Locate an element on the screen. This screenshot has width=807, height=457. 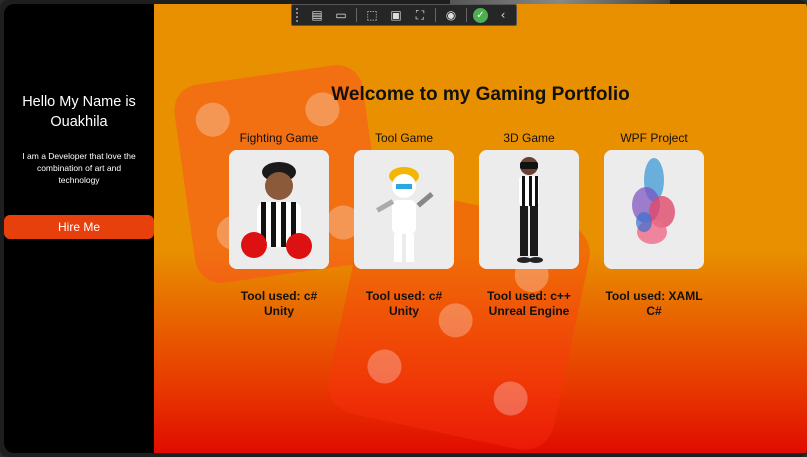
project-tools: Tool used: XAML C# is located at coordinates (654, 304).